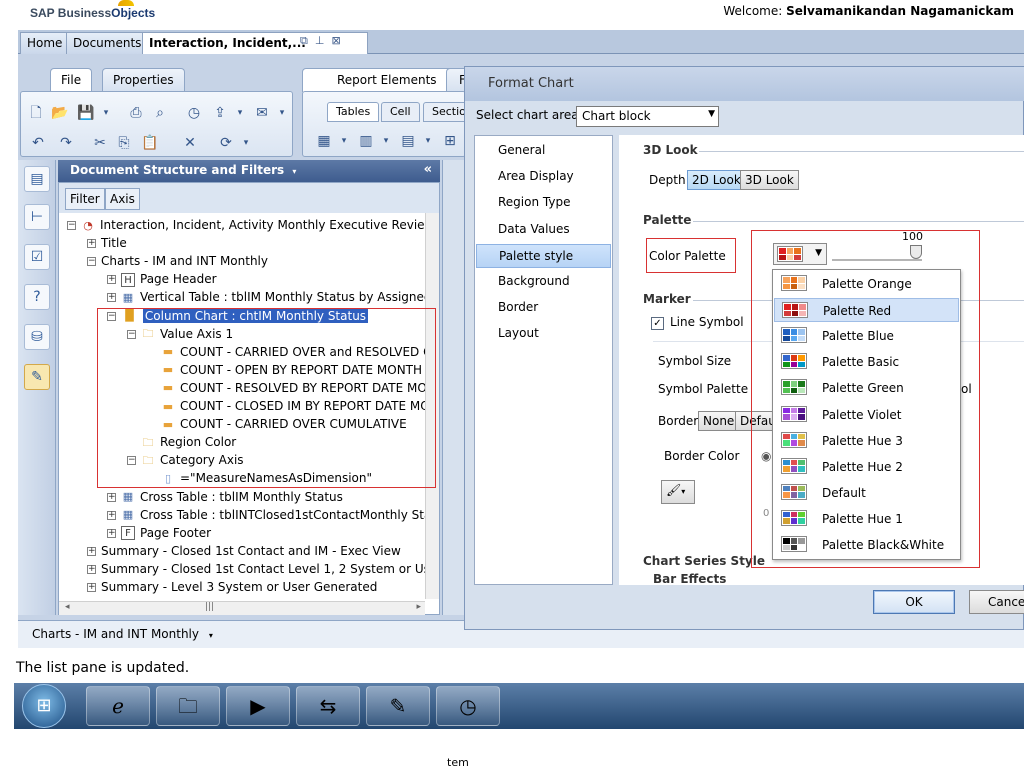 This screenshot has width=1024, height=769. I want to click on export-dropdown-icon: ▾, so click(240, 113).